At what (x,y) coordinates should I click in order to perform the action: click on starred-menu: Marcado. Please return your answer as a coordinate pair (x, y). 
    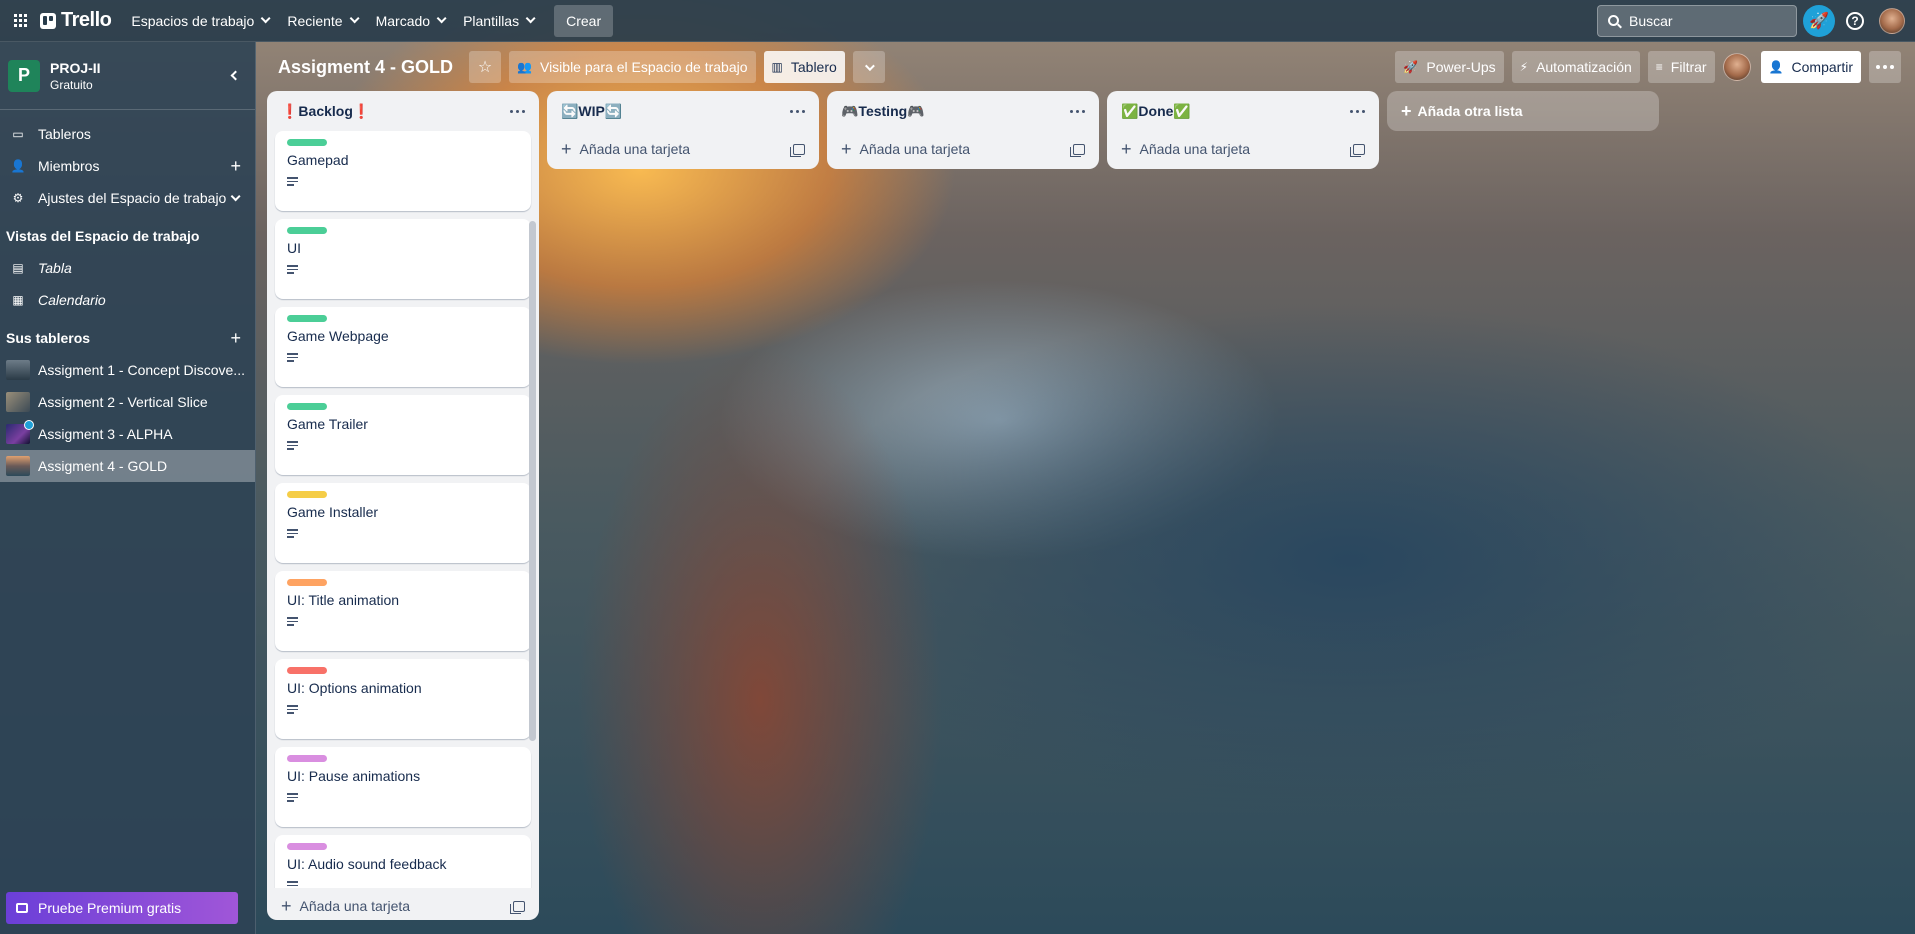
    Looking at the image, I should click on (409, 21).